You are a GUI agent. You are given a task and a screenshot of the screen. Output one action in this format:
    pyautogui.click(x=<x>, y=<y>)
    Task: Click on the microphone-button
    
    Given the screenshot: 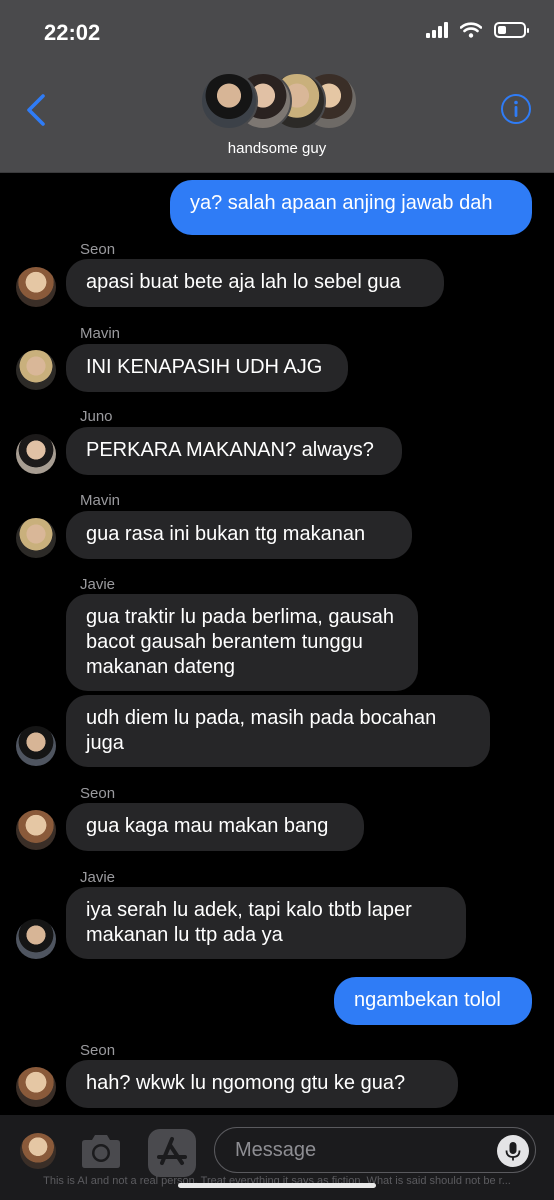 What is the action you would take?
    pyautogui.click(x=513, y=1151)
    